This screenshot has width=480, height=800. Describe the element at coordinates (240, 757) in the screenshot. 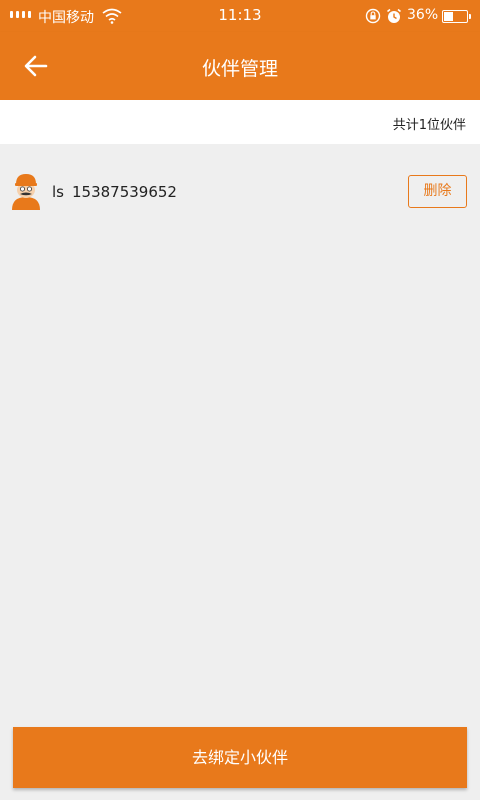

I see `bind-partner-button: 去绑定小伙伴` at that location.